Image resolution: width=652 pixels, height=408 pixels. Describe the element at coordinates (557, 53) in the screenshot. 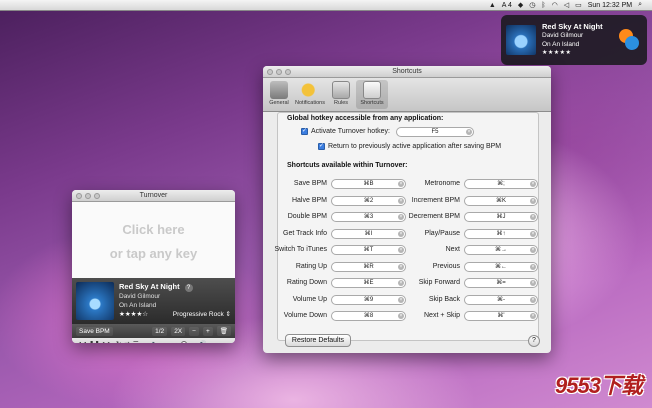

I see `notification-rating: ★★★★★` at that location.